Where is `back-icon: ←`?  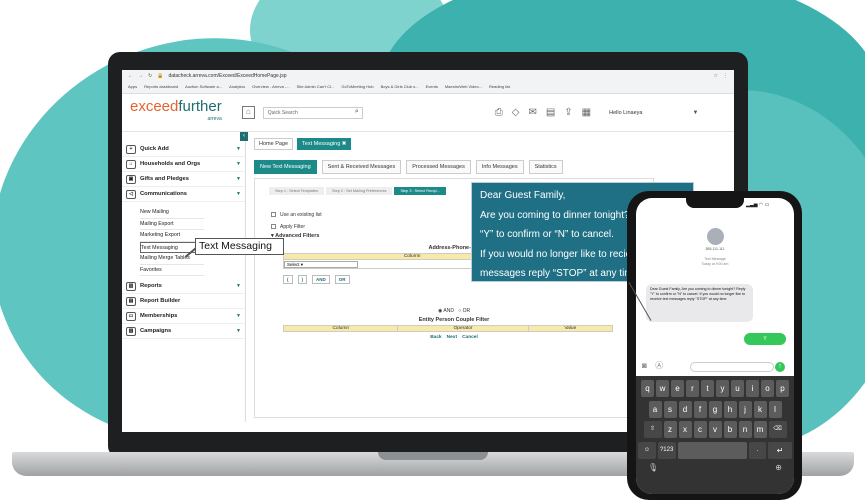 back-icon: ← is located at coordinates (130, 76).